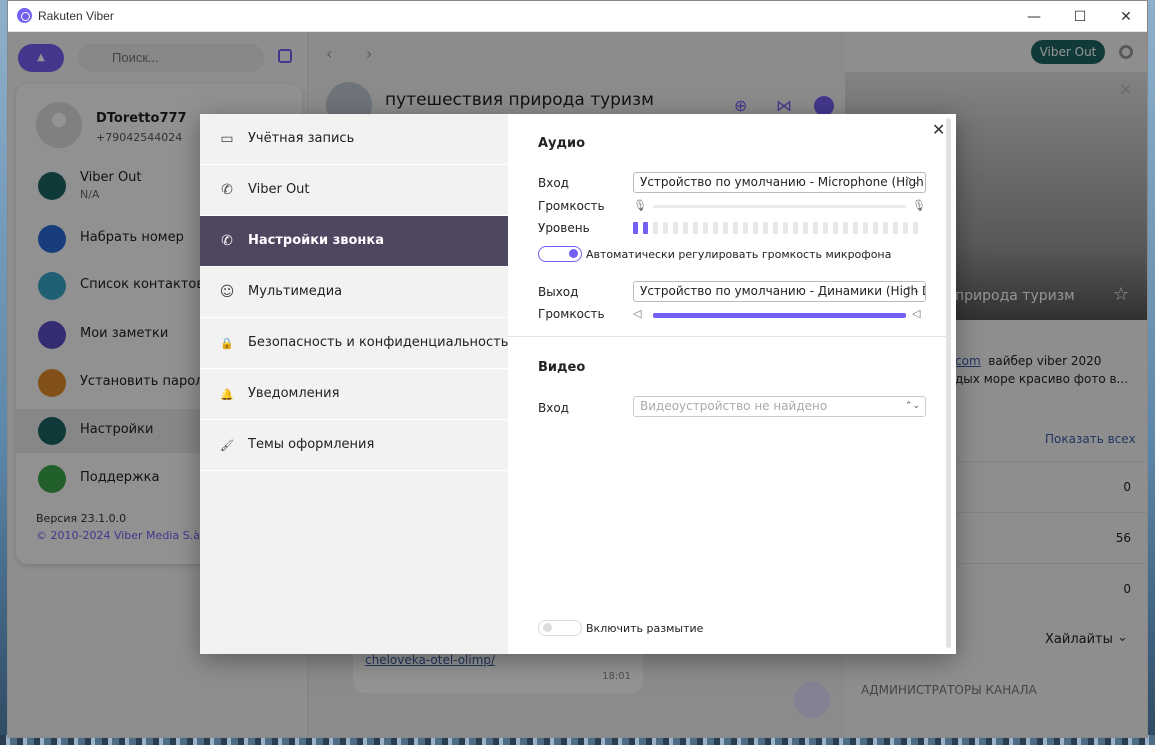  What do you see at coordinates (560, 254) in the screenshot?
I see `auto-gain-toggle` at bounding box center [560, 254].